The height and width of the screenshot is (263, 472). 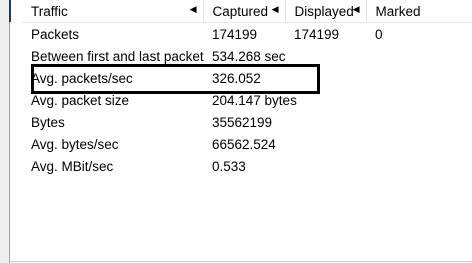 I want to click on column-header-marked: Marked, so click(x=419, y=11).